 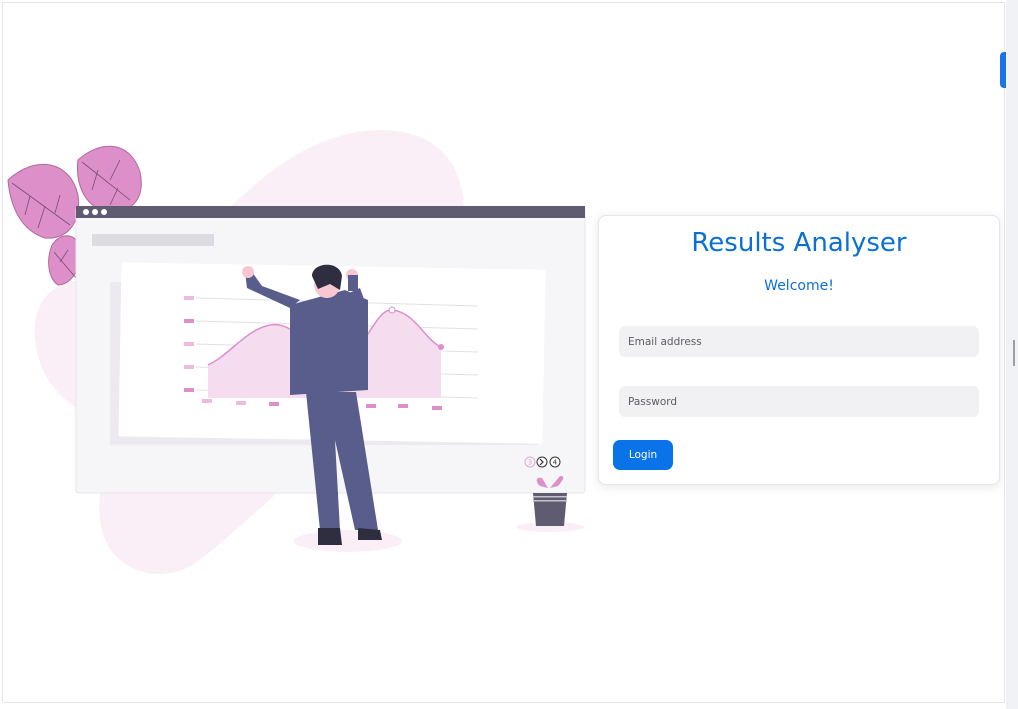 What do you see at coordinates (1003, 70) in the screenshot?
I see `side-tab` at bounding box center [1003, 70].